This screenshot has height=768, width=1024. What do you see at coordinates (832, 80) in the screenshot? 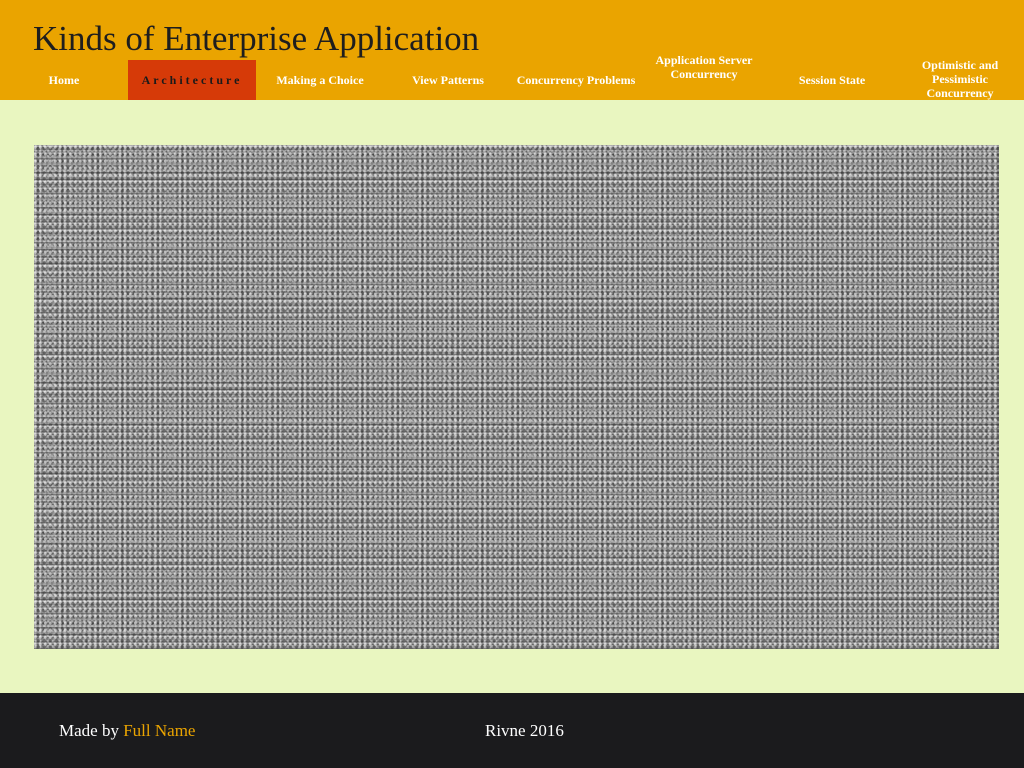
I see `nav-item-session-state: Session State` at bounding box center [832, 80].